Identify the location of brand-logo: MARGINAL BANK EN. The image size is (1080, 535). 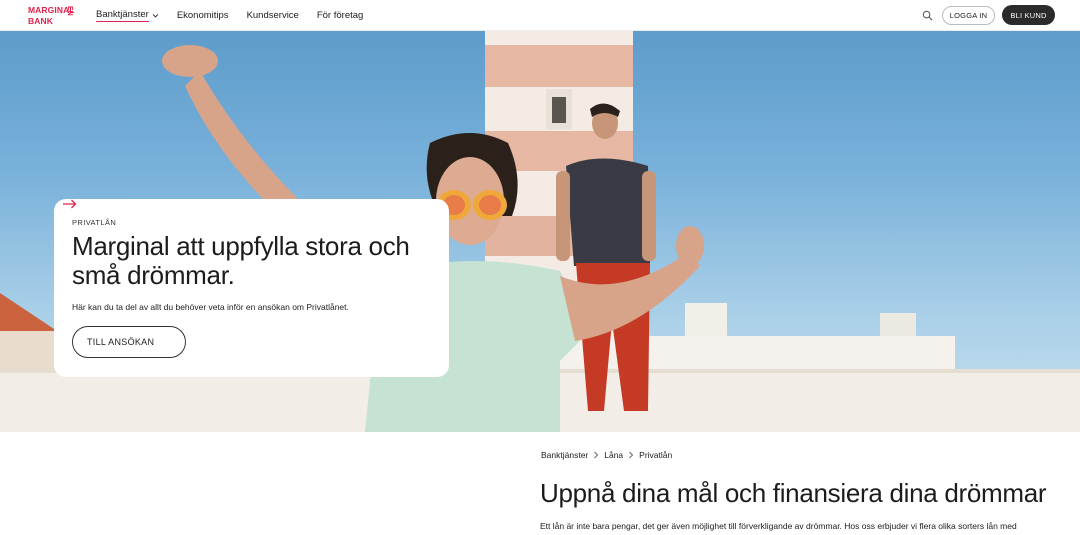
(52, 16).